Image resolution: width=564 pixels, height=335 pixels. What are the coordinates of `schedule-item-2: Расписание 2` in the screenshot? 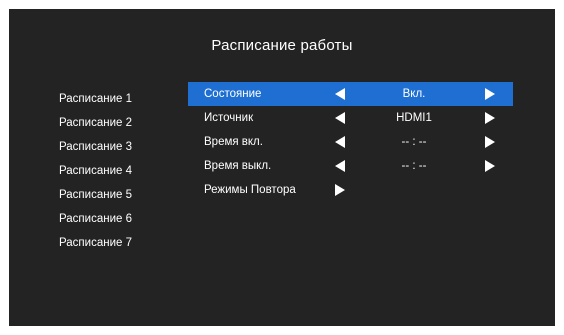 It's located at (95, 123).